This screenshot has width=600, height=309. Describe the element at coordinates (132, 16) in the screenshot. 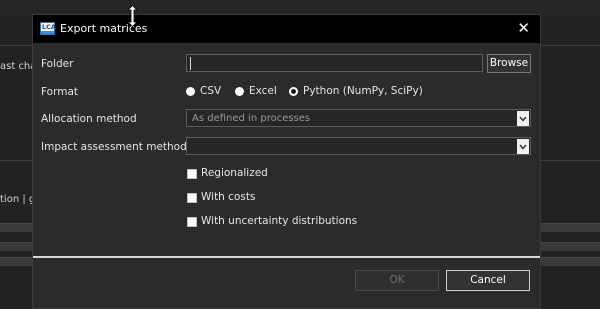

I see `resize-vertical-cursor-icon` at that location.